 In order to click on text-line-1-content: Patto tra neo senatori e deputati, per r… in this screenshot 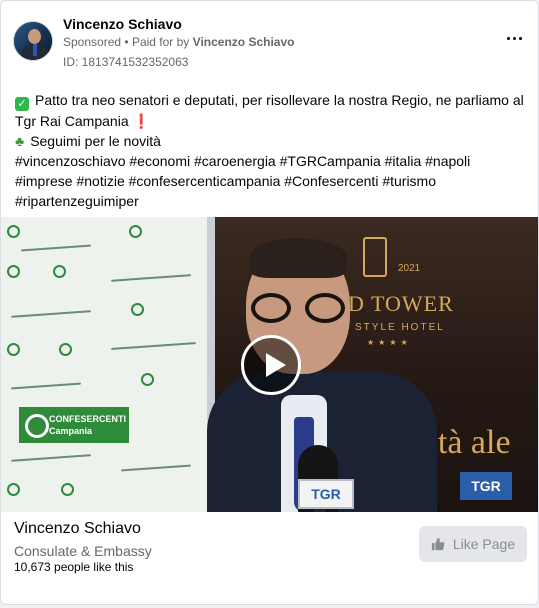, I will do `click(279, 100)`.